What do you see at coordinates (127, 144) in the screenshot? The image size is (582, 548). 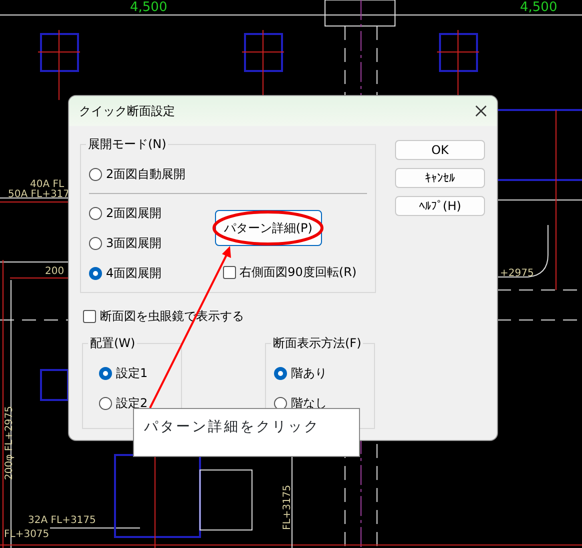 I see `group-label: 展開モード(N)` at bounding box center [127, 144].